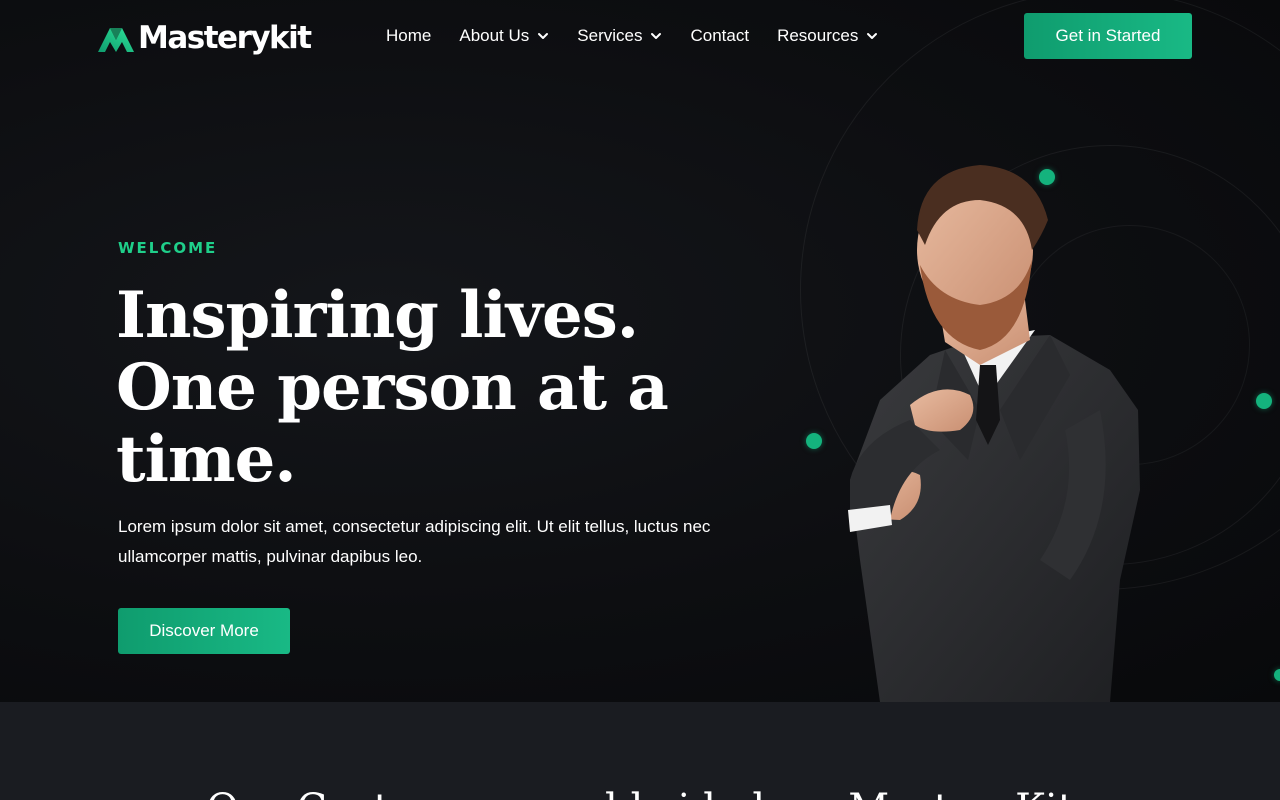  What do you see at coordinates (168, 248) in the screenshot?
I see `hero-eyebrow: WELCOME` at bounding box center [168, 248].